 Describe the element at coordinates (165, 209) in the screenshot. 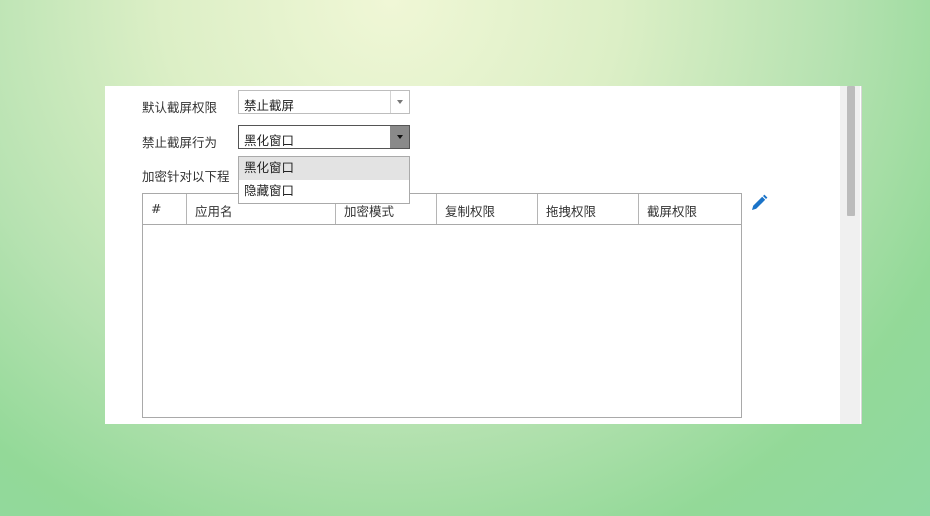

I see `column-header-index: #` at that location.